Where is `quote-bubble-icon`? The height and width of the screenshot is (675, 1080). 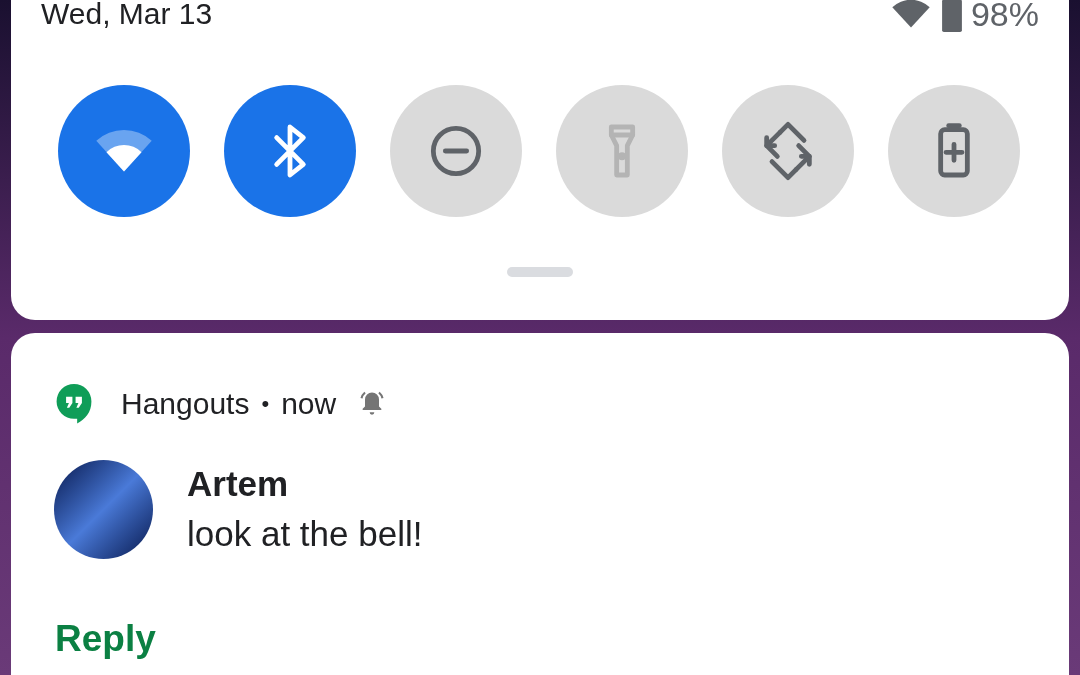 quote-bubble-icon is located at coordinates (74, 403).